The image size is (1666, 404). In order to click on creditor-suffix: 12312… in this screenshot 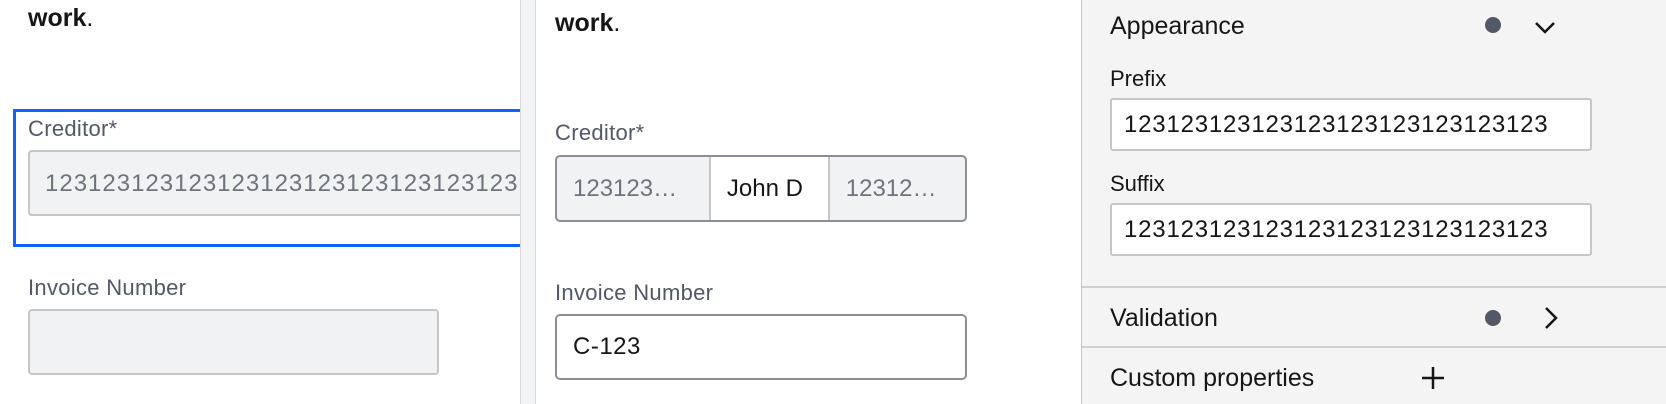, I will do `click(891, 188)`.